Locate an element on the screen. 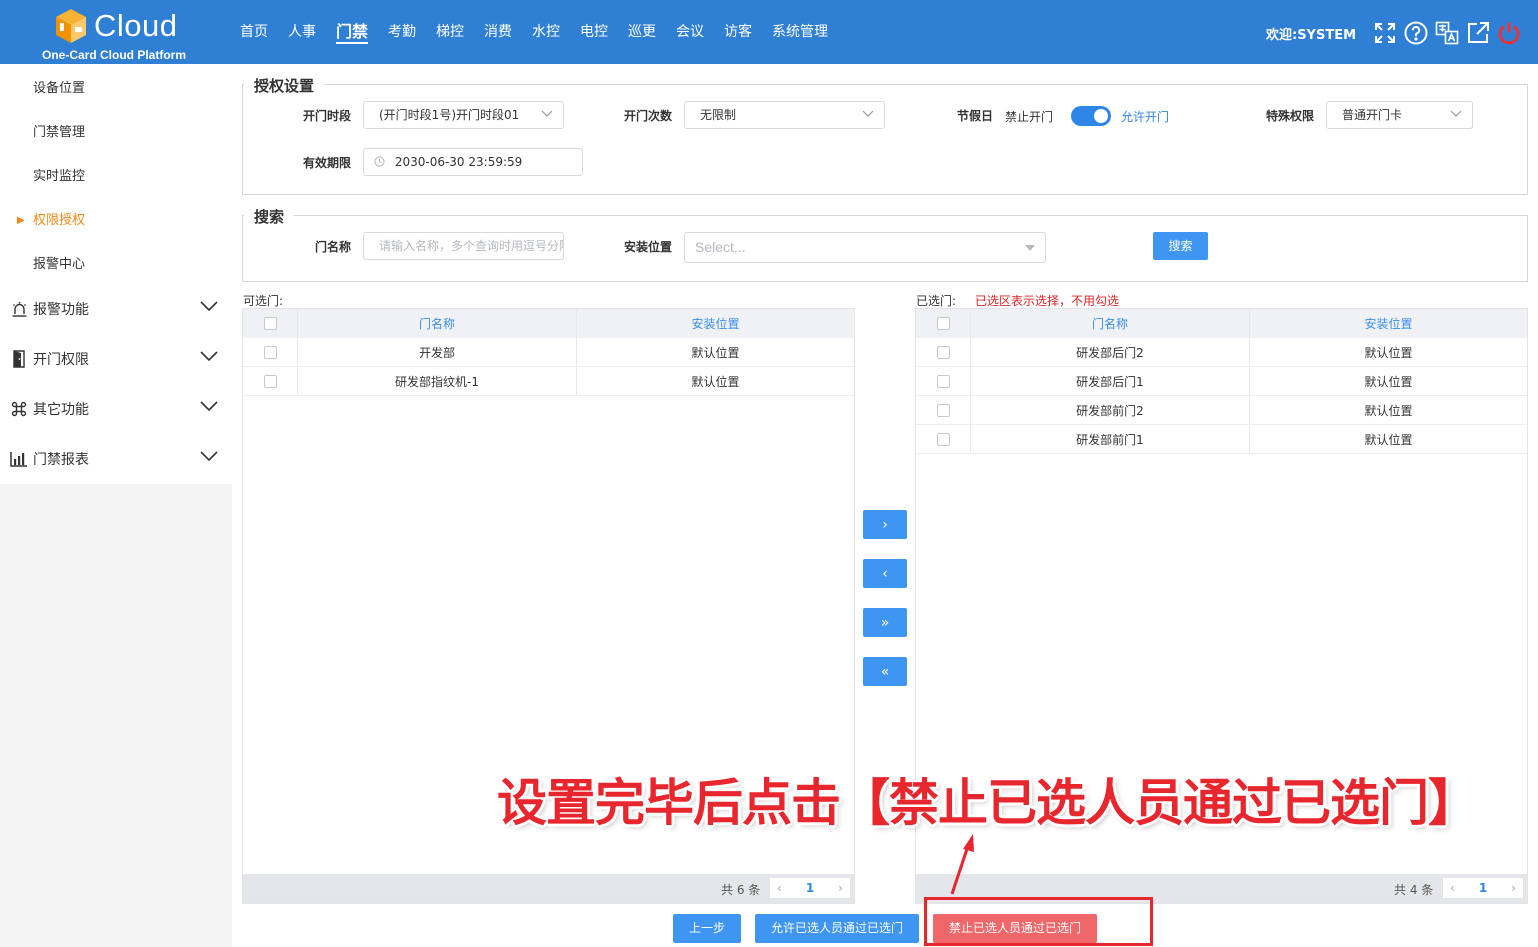 This screenshot has height=947, width=1538. top-navigation: 首页 人事 门禁 考勤 梯控 消费 水控 电控 巡更 会议 访客 系统管理 is located at coordinates (544, 32).